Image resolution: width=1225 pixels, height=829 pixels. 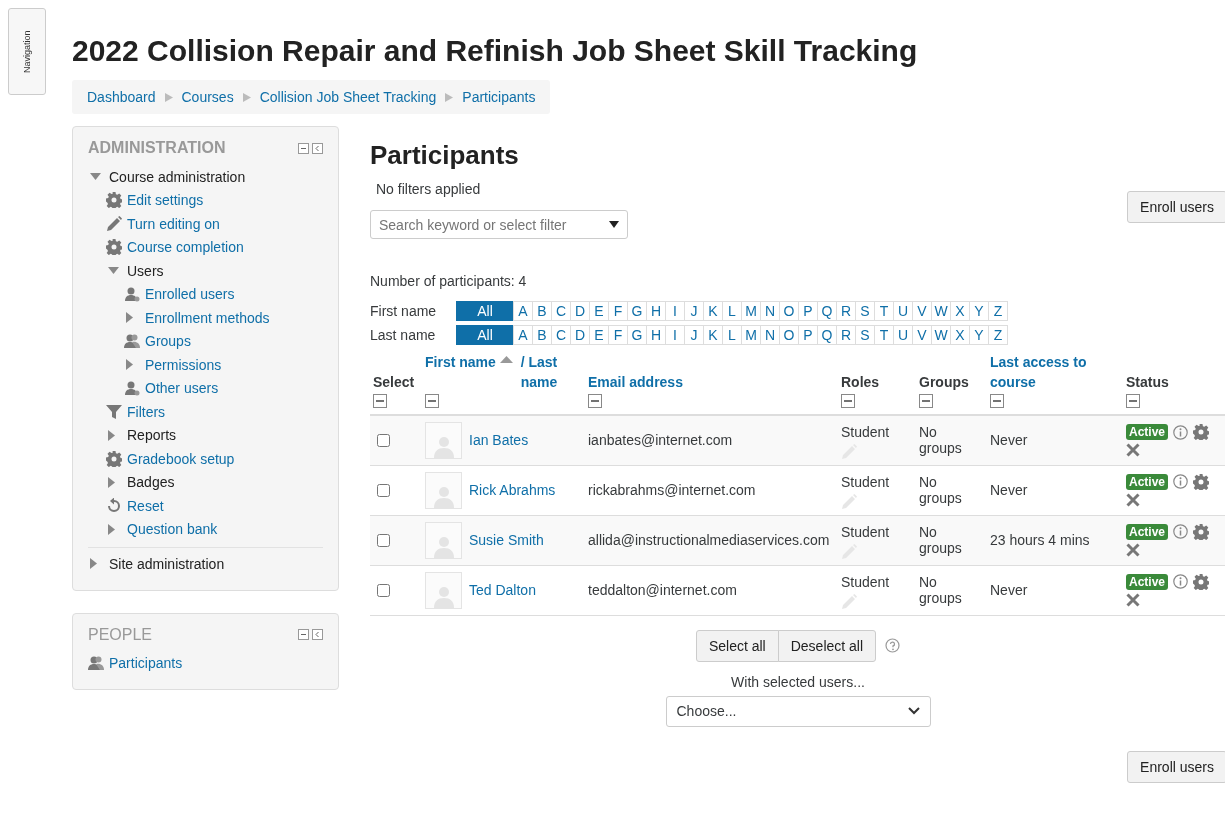 What do you see at coordinates (183, 364) in the screenshot?
I see `sidebar-item: Permissions` at bounding box center [183, 364].